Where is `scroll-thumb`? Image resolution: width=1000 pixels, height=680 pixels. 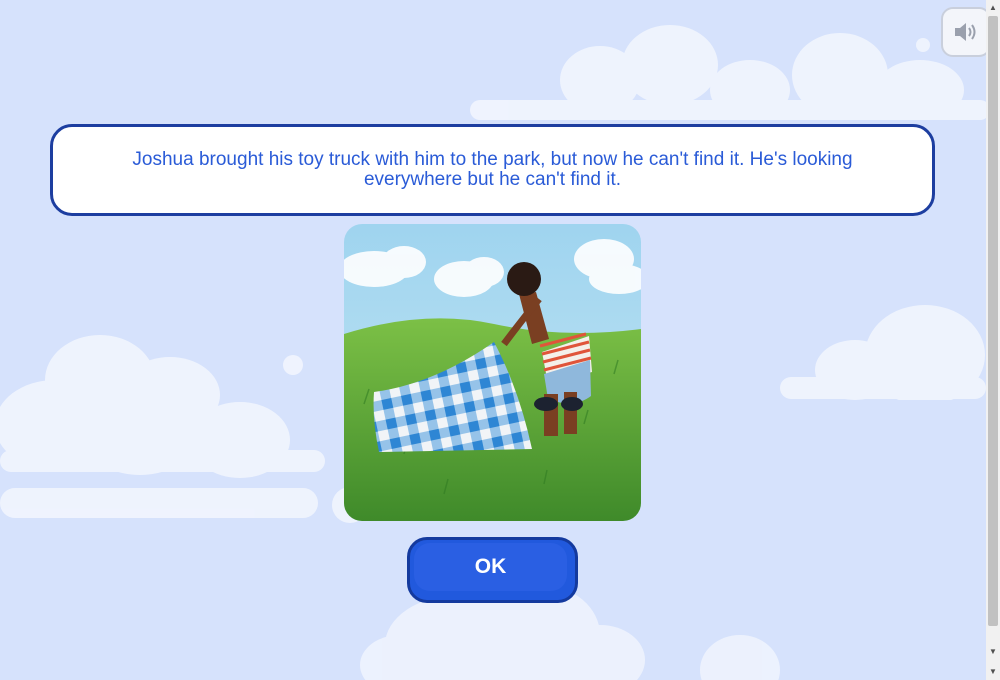 scroll-thumb is located at coordinates (993, 321).